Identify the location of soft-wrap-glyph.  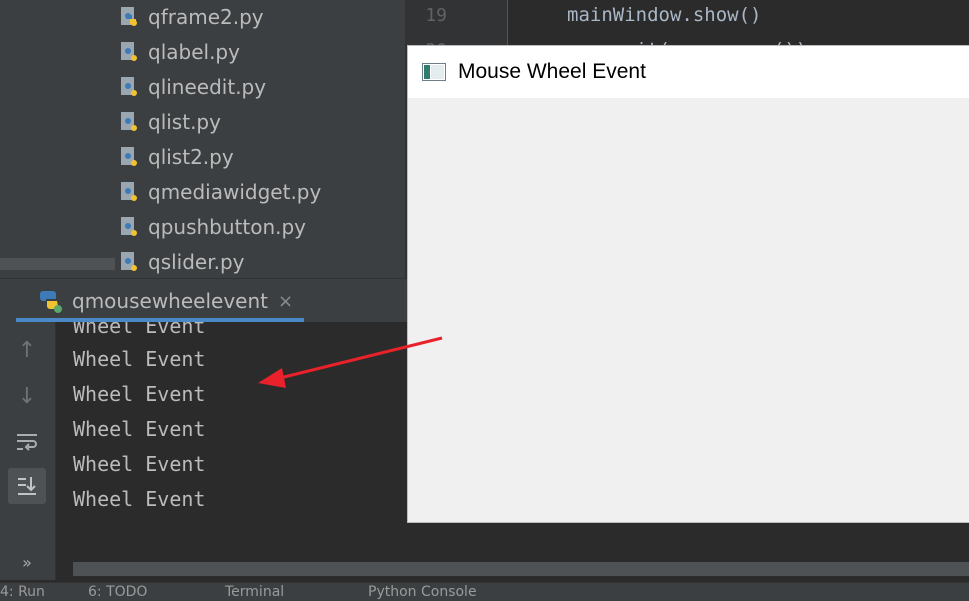
(27, 442).